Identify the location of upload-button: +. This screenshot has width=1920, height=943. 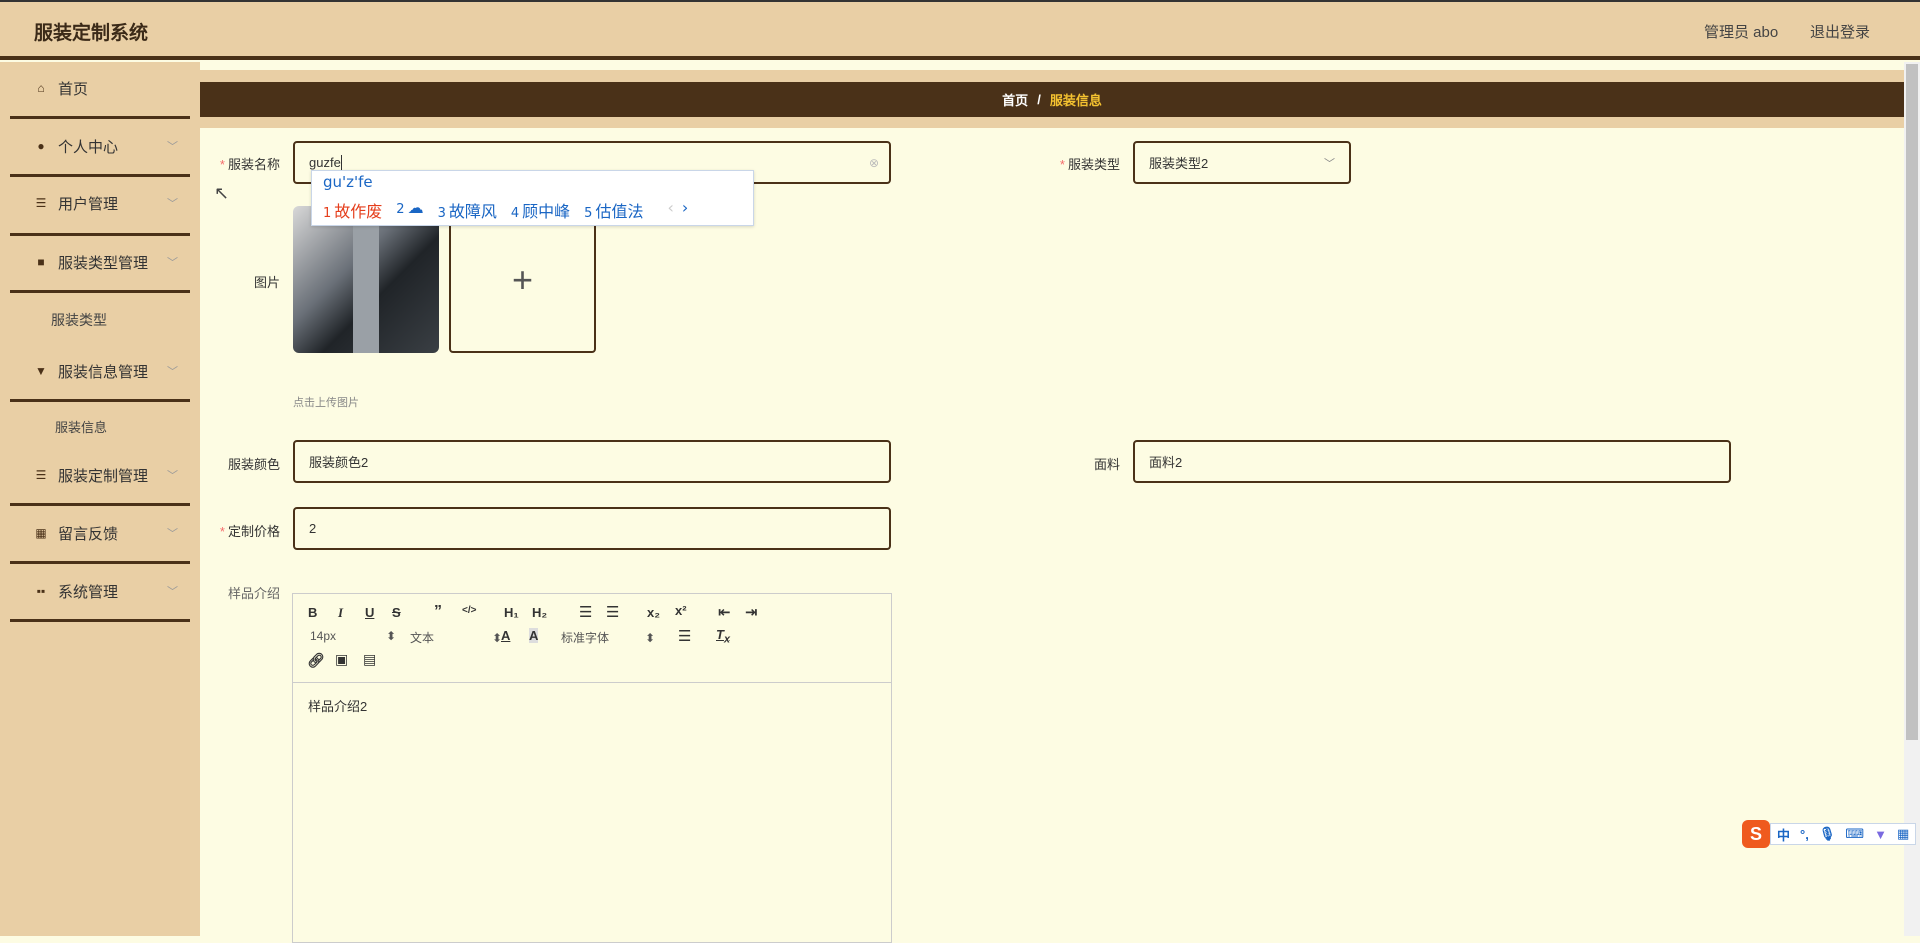
(522, 279).